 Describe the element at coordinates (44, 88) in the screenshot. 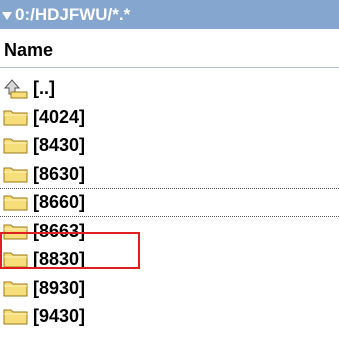

I see `list-item-label: [..]` at that location.